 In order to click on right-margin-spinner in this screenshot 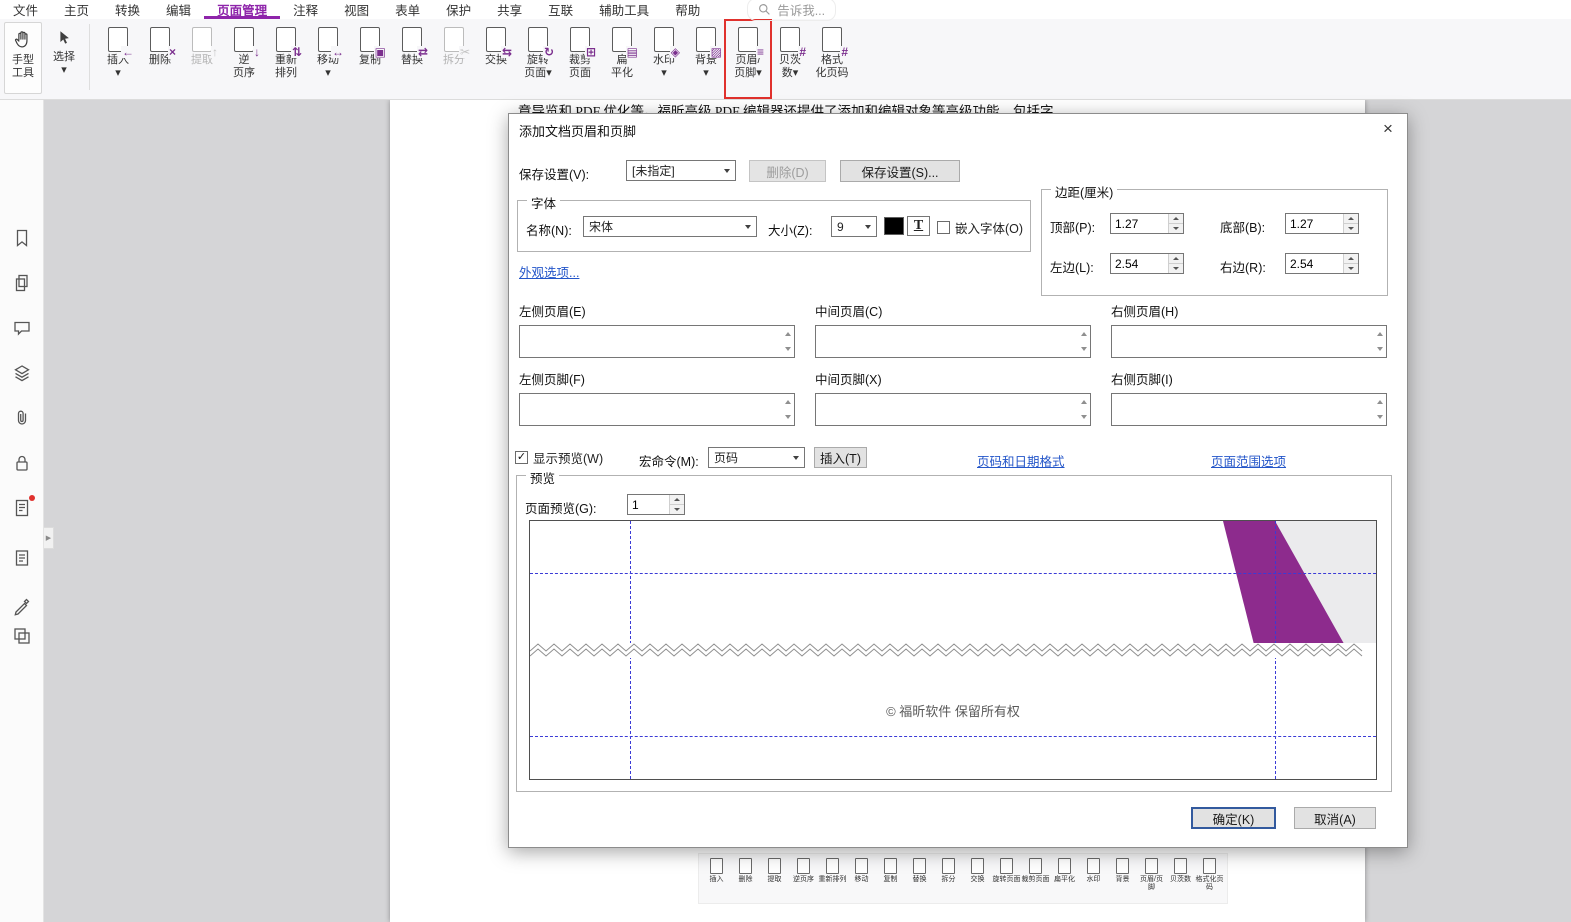, I will do `click(1322, 263)`.